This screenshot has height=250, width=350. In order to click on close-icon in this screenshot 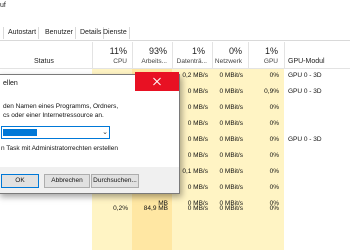, I will do `click(157, 81)`.